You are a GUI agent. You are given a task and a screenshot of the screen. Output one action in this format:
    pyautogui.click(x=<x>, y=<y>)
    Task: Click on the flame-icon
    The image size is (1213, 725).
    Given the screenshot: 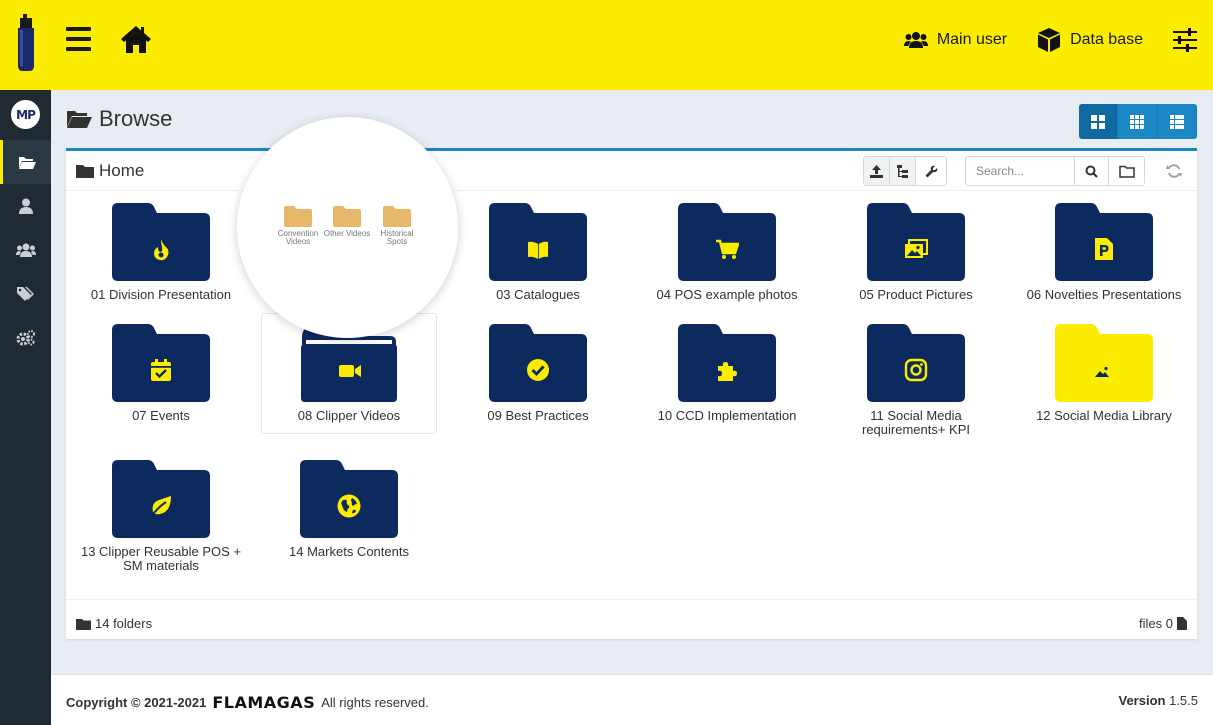 What is the action you would take?
    pyautogui.click(x=161, y=250)
    